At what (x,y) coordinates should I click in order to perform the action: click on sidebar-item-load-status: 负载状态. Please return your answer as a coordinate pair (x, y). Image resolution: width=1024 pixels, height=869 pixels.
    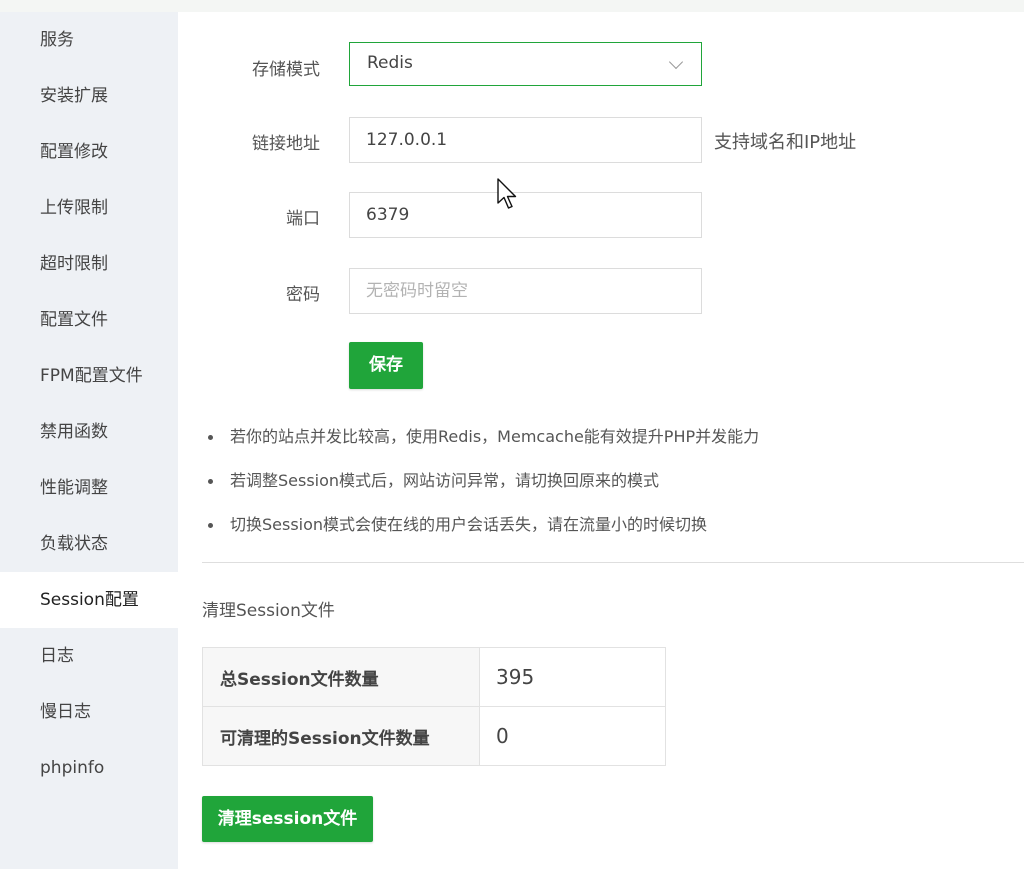
    Looking at the image, I should click on (89, 544).